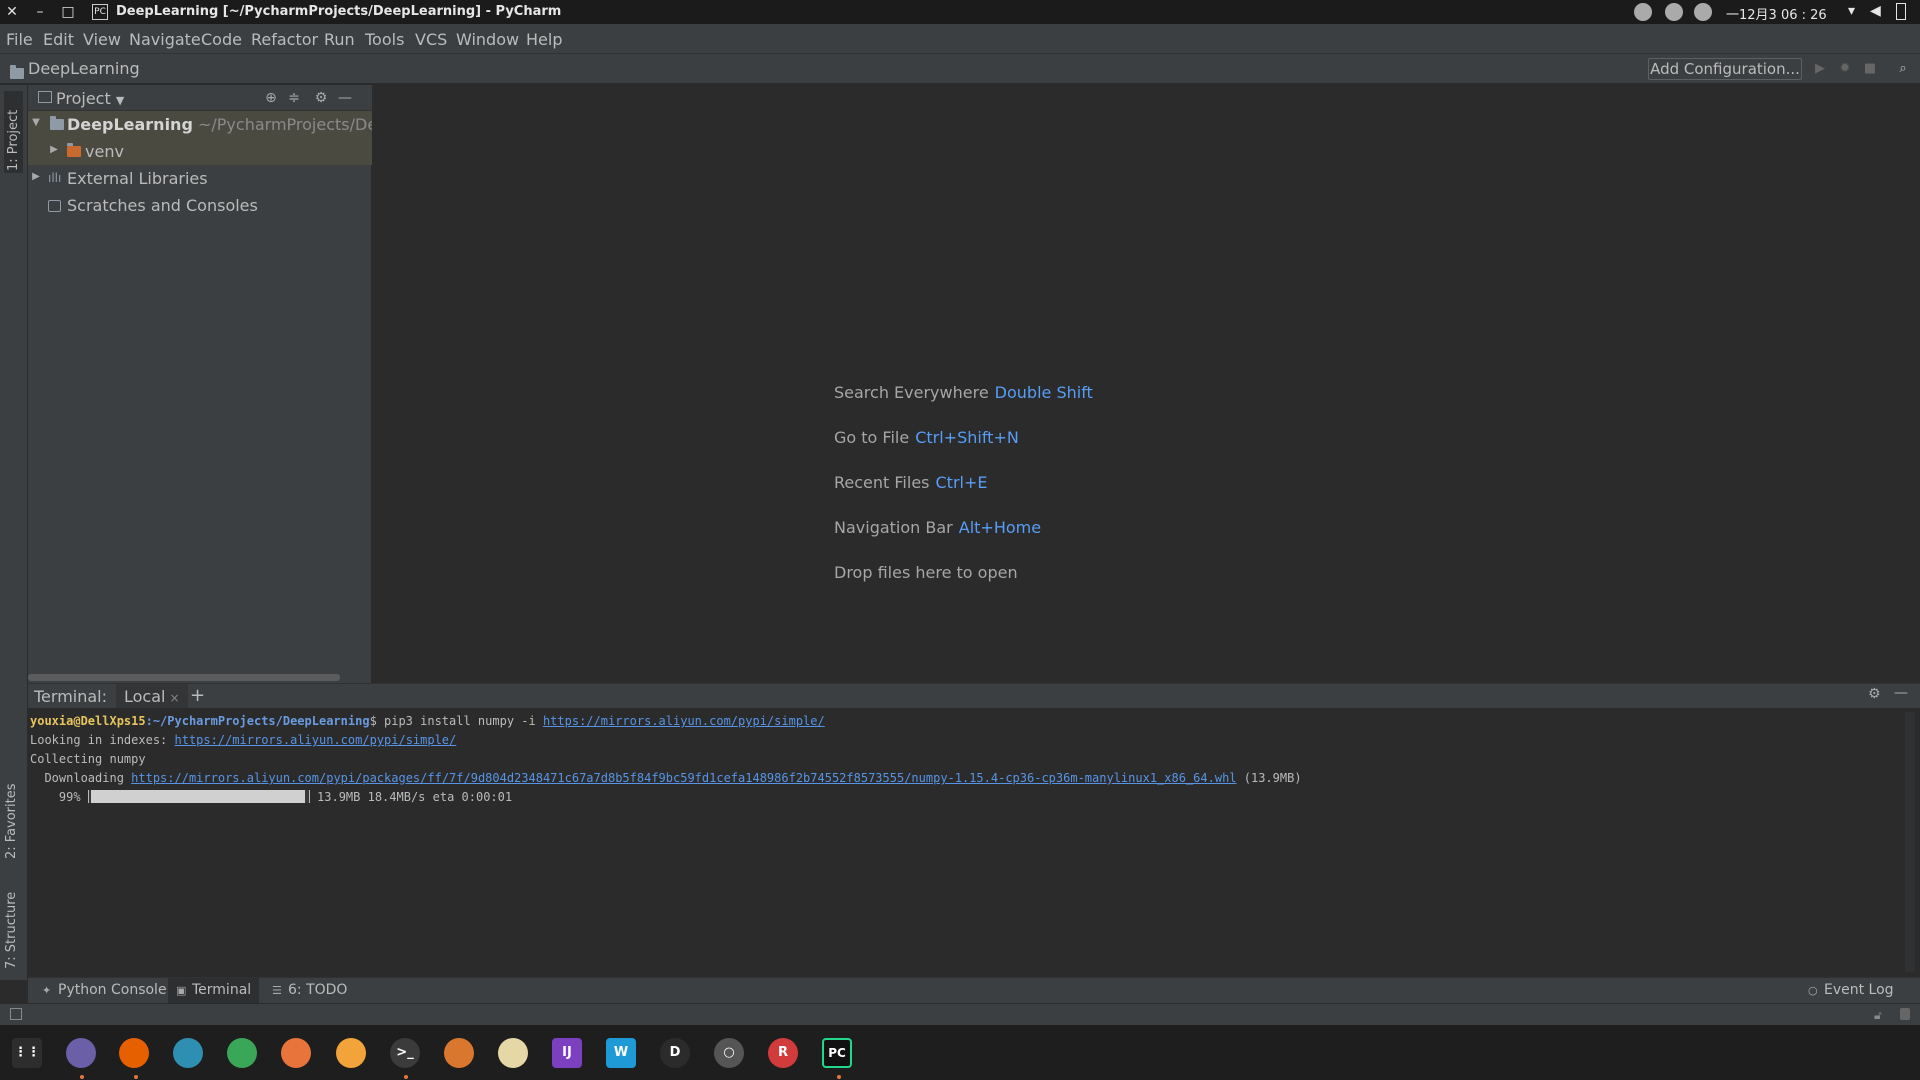  What do you see at coordinates (197, 695) in the screenshot?
I see `new-terminal-tab-button: +` at bounding box center [197, 695].